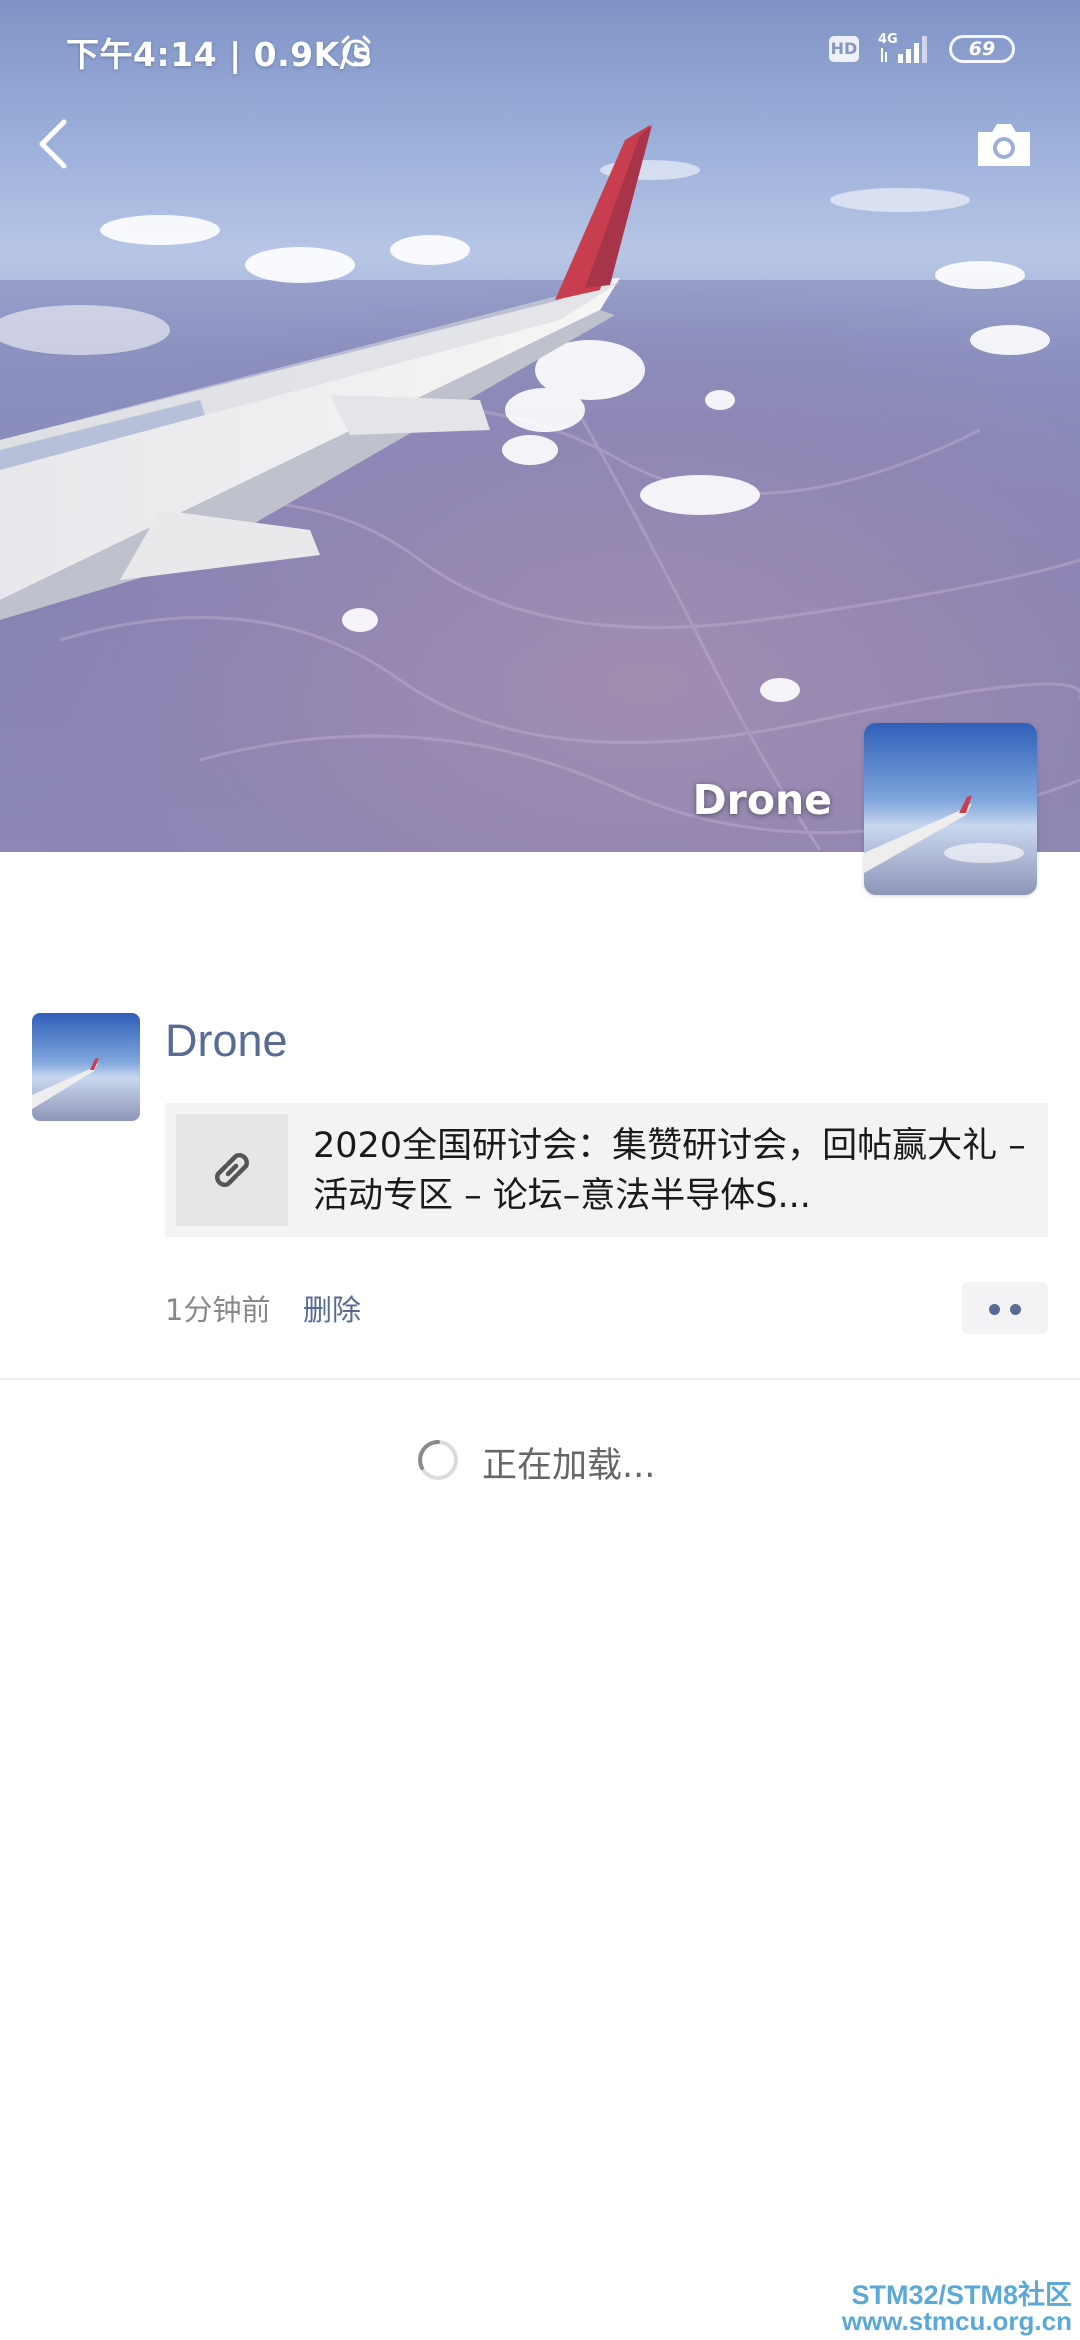 This screenshot has height=2340, width=1080. What do you see at coordinates (902, 47) in the screenshot?
I see `signal-strength-icon: 4G` at bounding box center [902, 47].